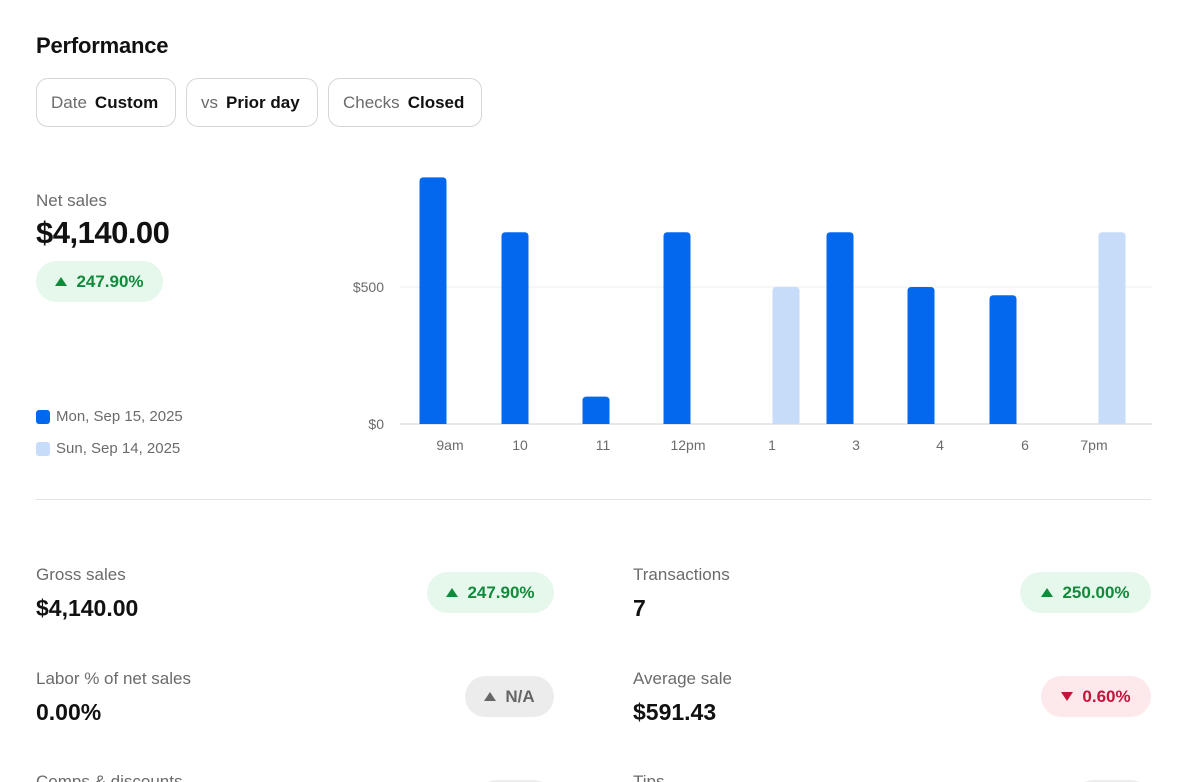 The height and width of the screenshot is (782, 1200). What do you see at coordinates (405, 102) in the screenshot?
I see `checks-filter-button: Checks Closed` at bounding box center [405, 102].